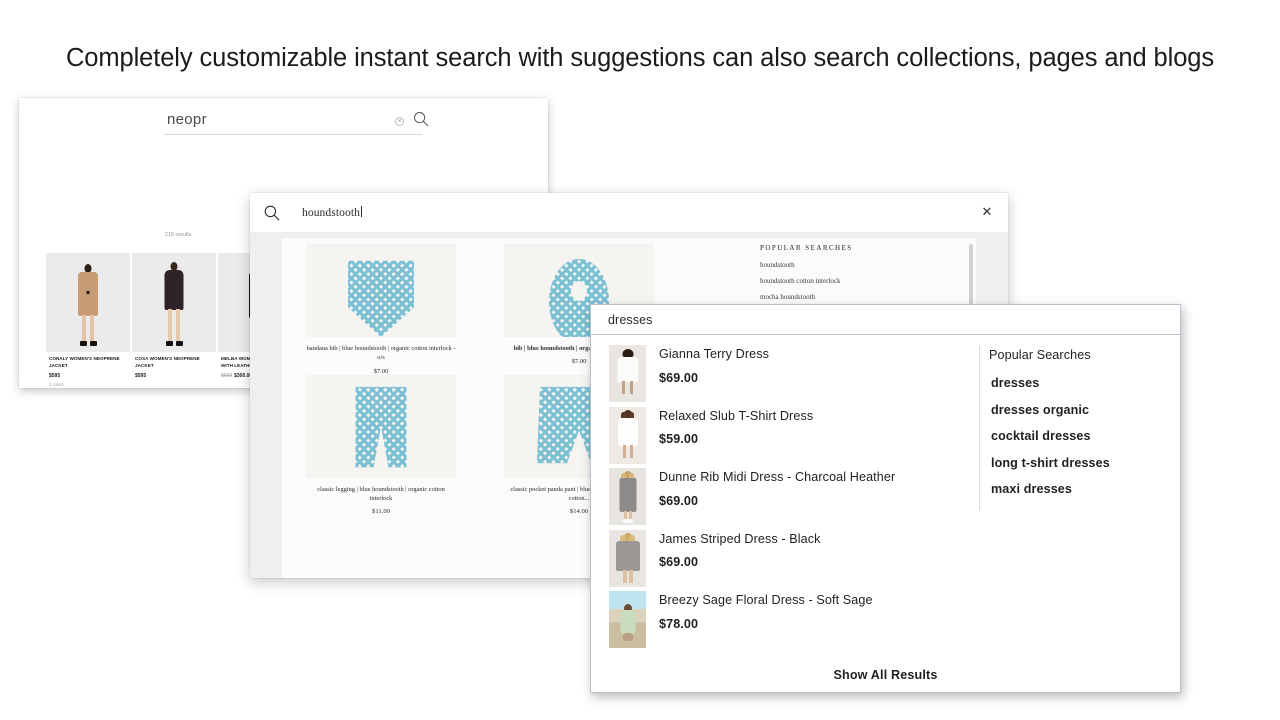 This screenshot has height=720, width=1280. What do you see at coordinates (740, 538) in the screenshot?
I see `product-title: James Striped Dress - Black` at bounding box center [740, 538].